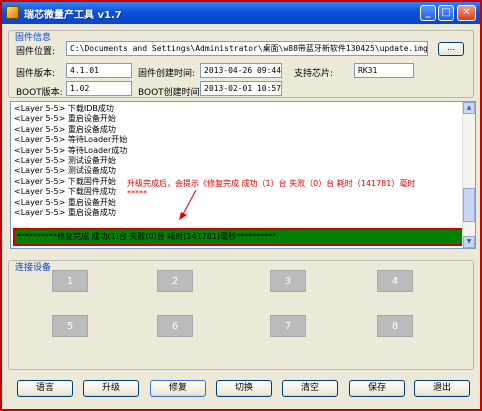  I want to click on log-line: <Layer 5-5> 下载固件开始, so click(65, 181).